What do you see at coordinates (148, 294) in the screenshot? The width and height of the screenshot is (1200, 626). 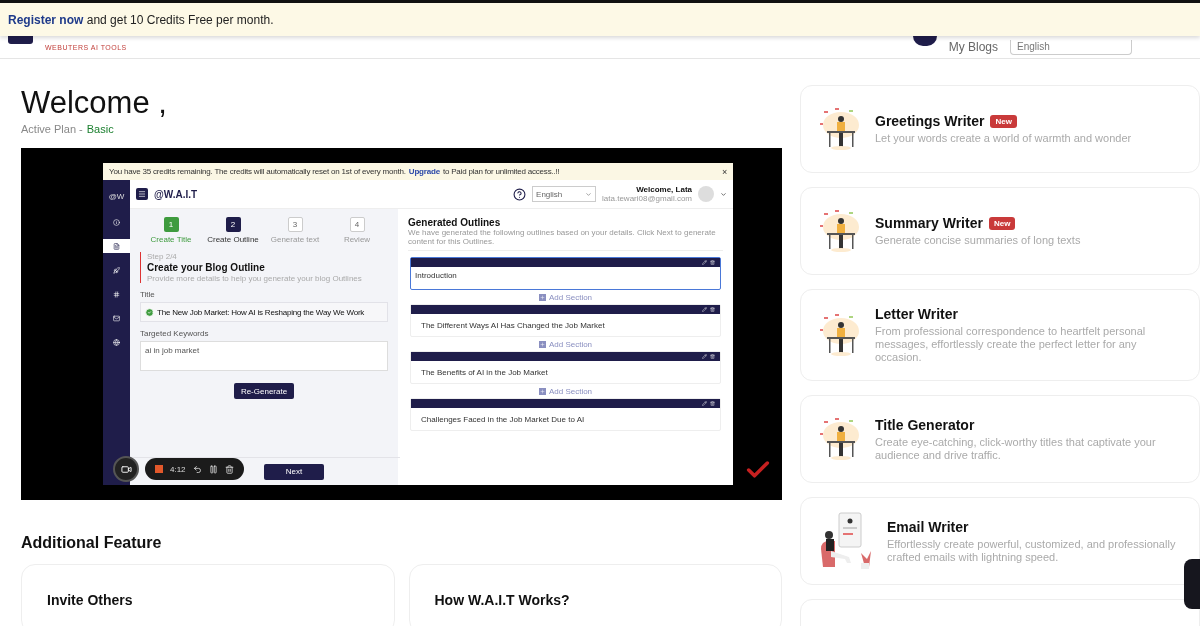 I see `field-label: Title` at bounding box center [148, 294].